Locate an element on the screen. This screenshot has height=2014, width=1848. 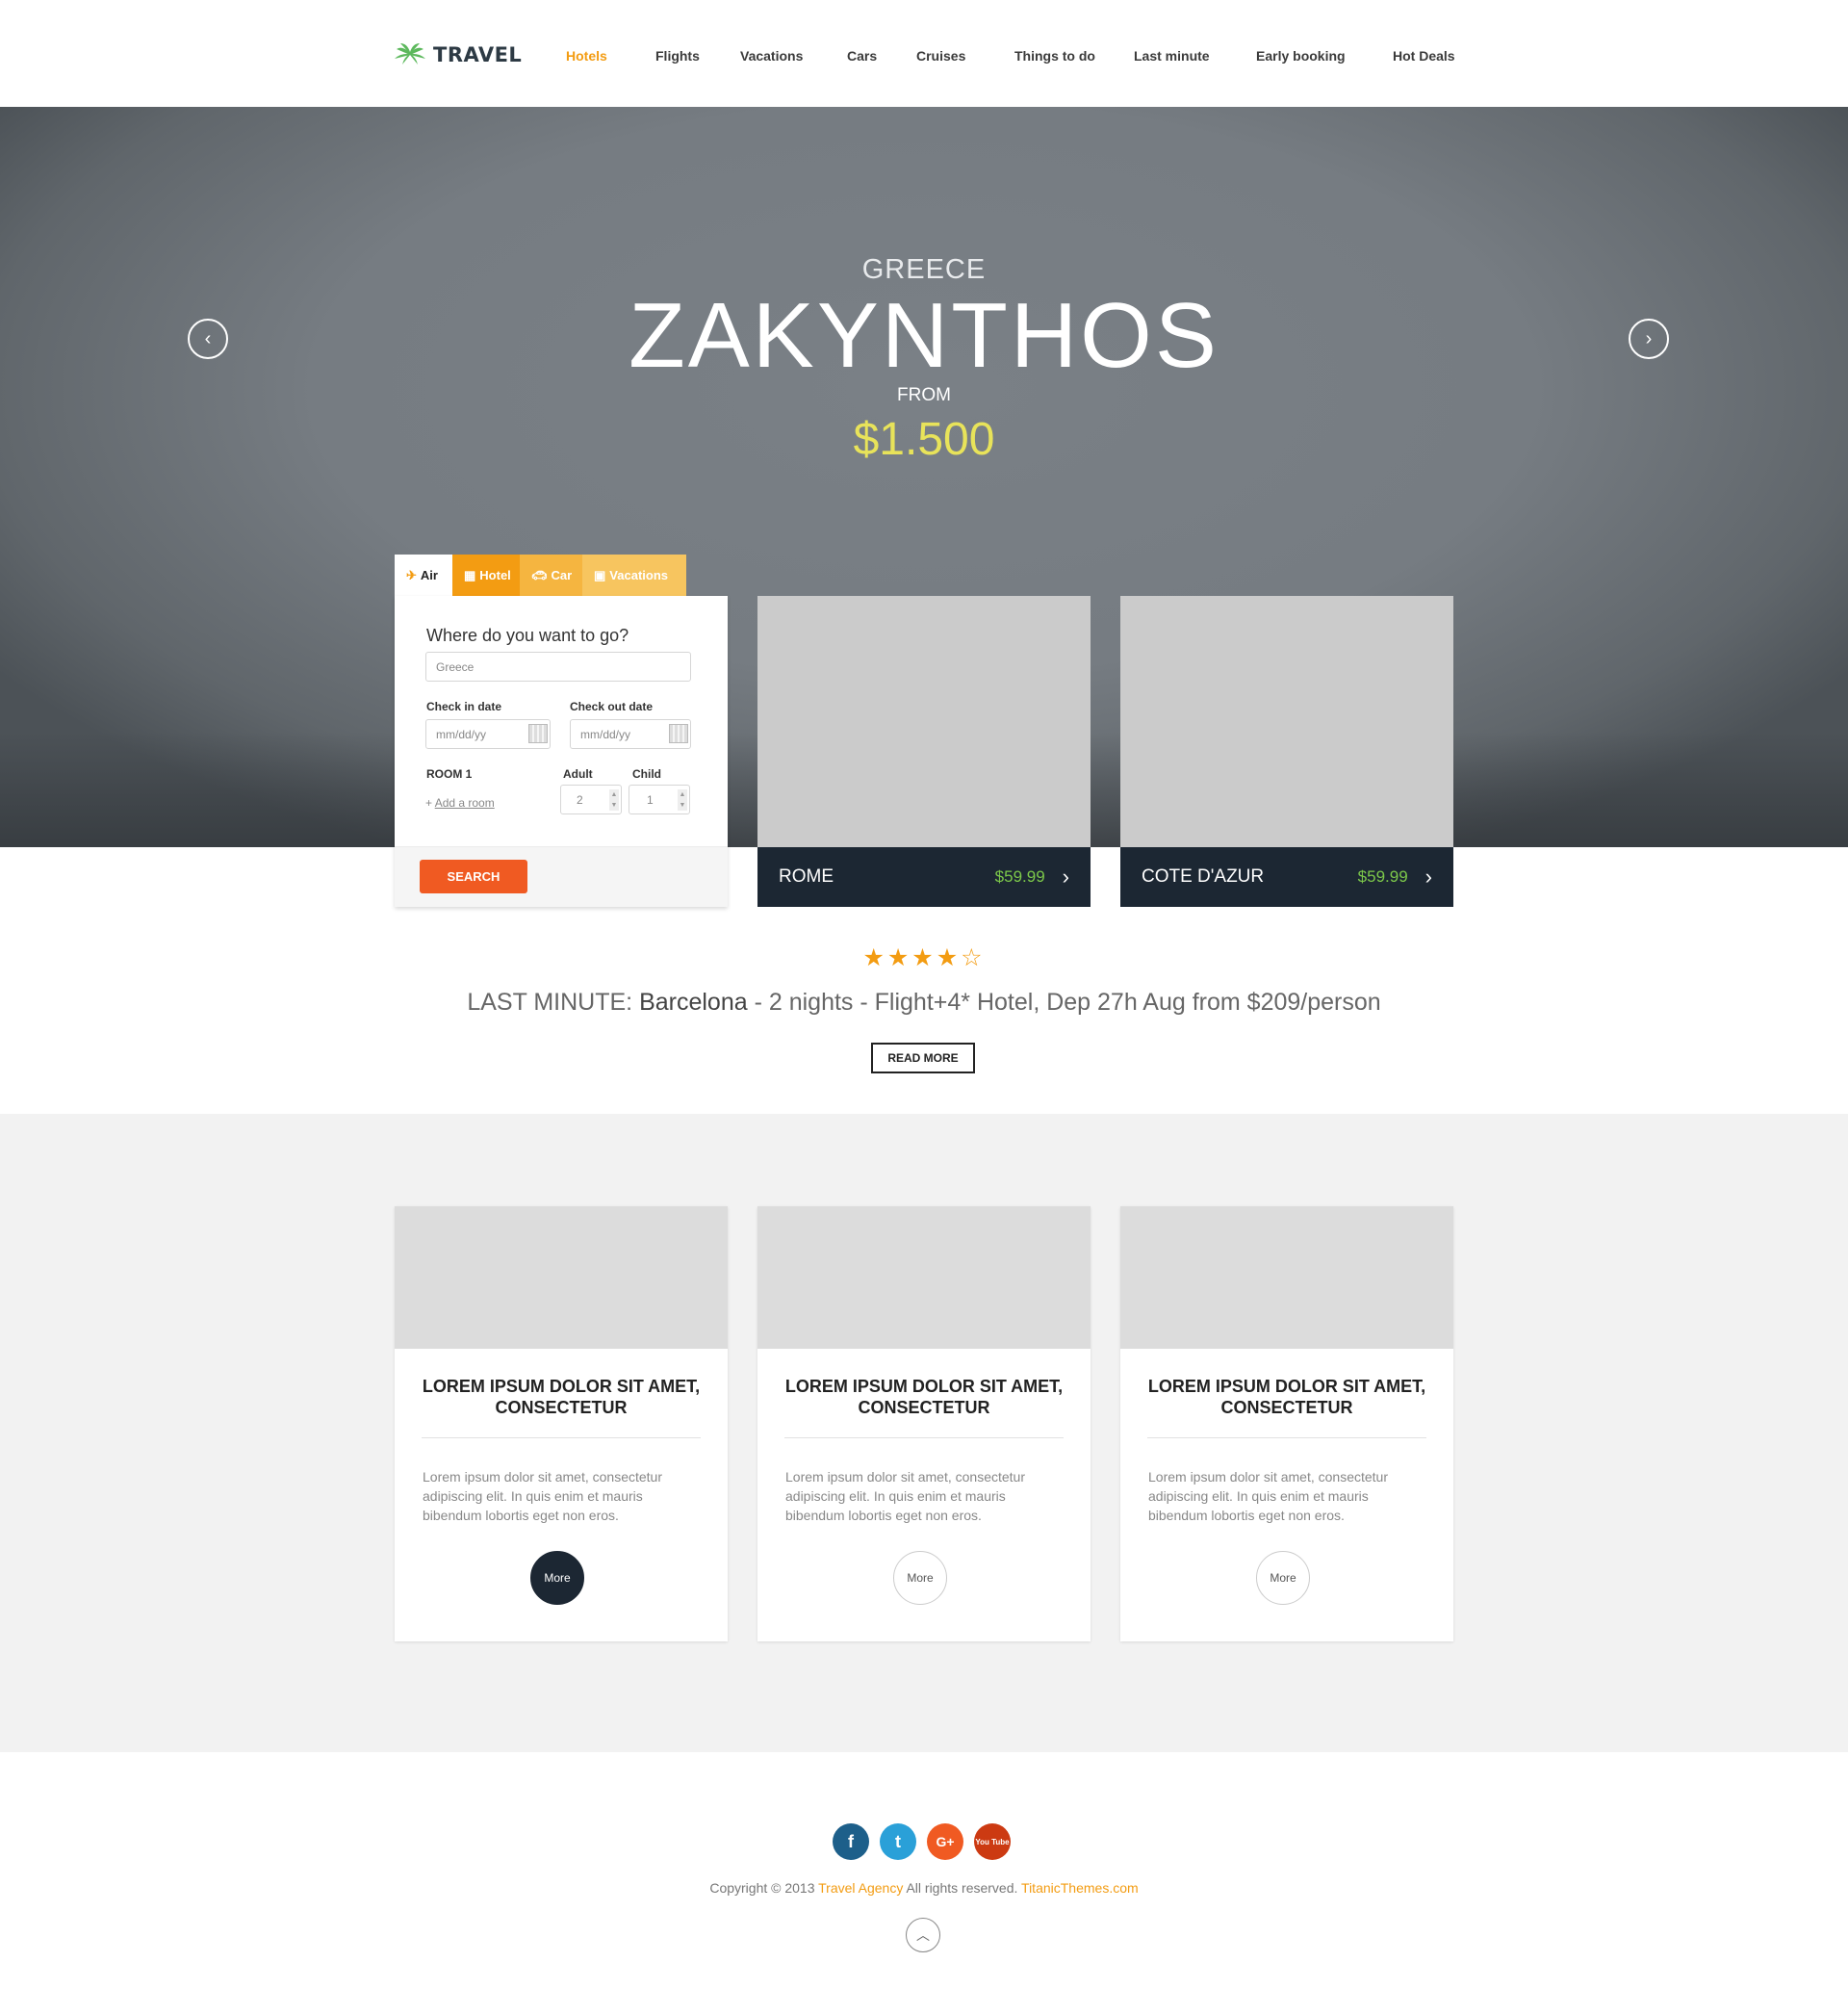
checkin-label: Check in date is located at coordinates (464, 706).